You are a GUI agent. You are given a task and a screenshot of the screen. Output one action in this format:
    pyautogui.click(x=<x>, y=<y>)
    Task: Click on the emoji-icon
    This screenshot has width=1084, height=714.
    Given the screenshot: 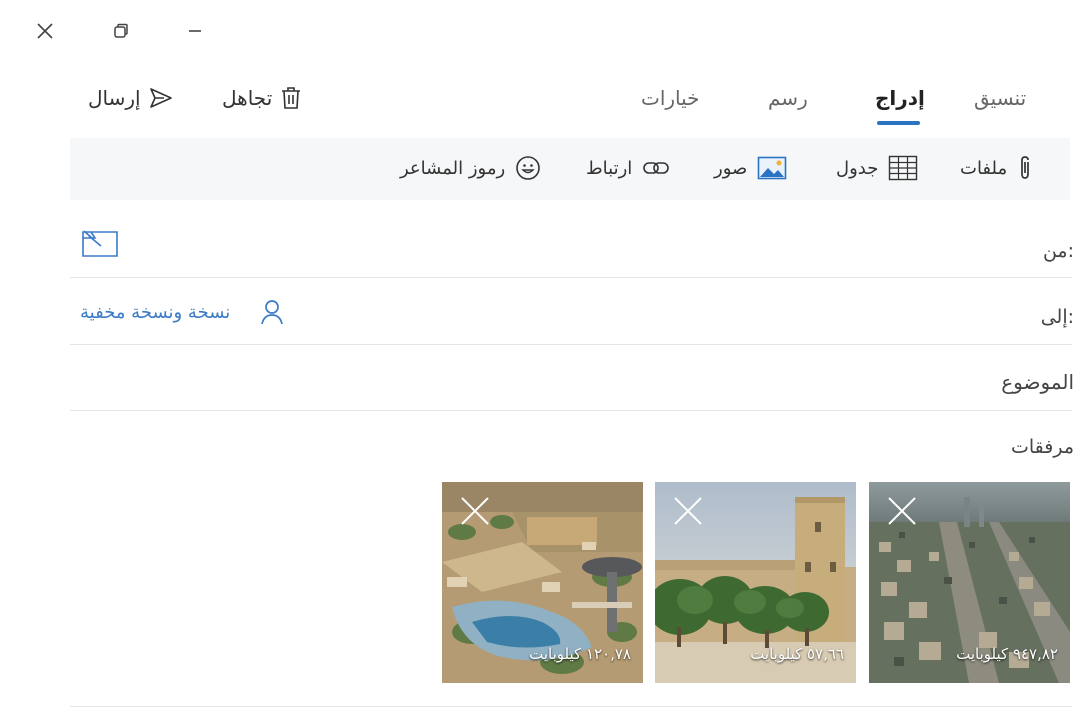 What is the action you would take?
    pyautogui.click(x=528, y=168)
    